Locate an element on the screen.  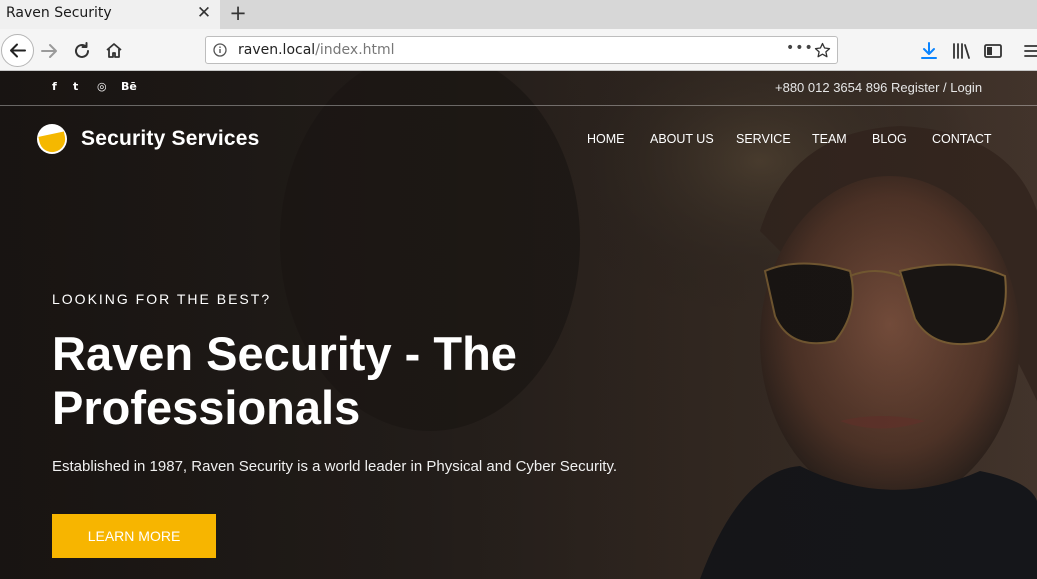
twitter-icon: t is located at coordinates (75, 86).